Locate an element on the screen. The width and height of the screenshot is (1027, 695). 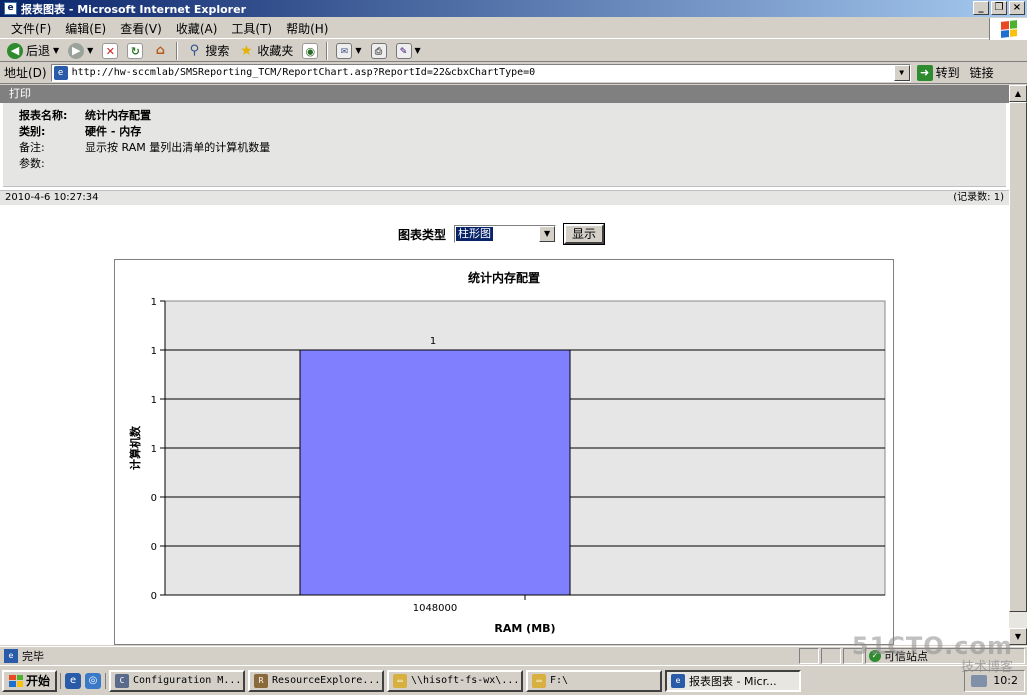
menu-view: 查看(V) is located at coordinates (141, 28).